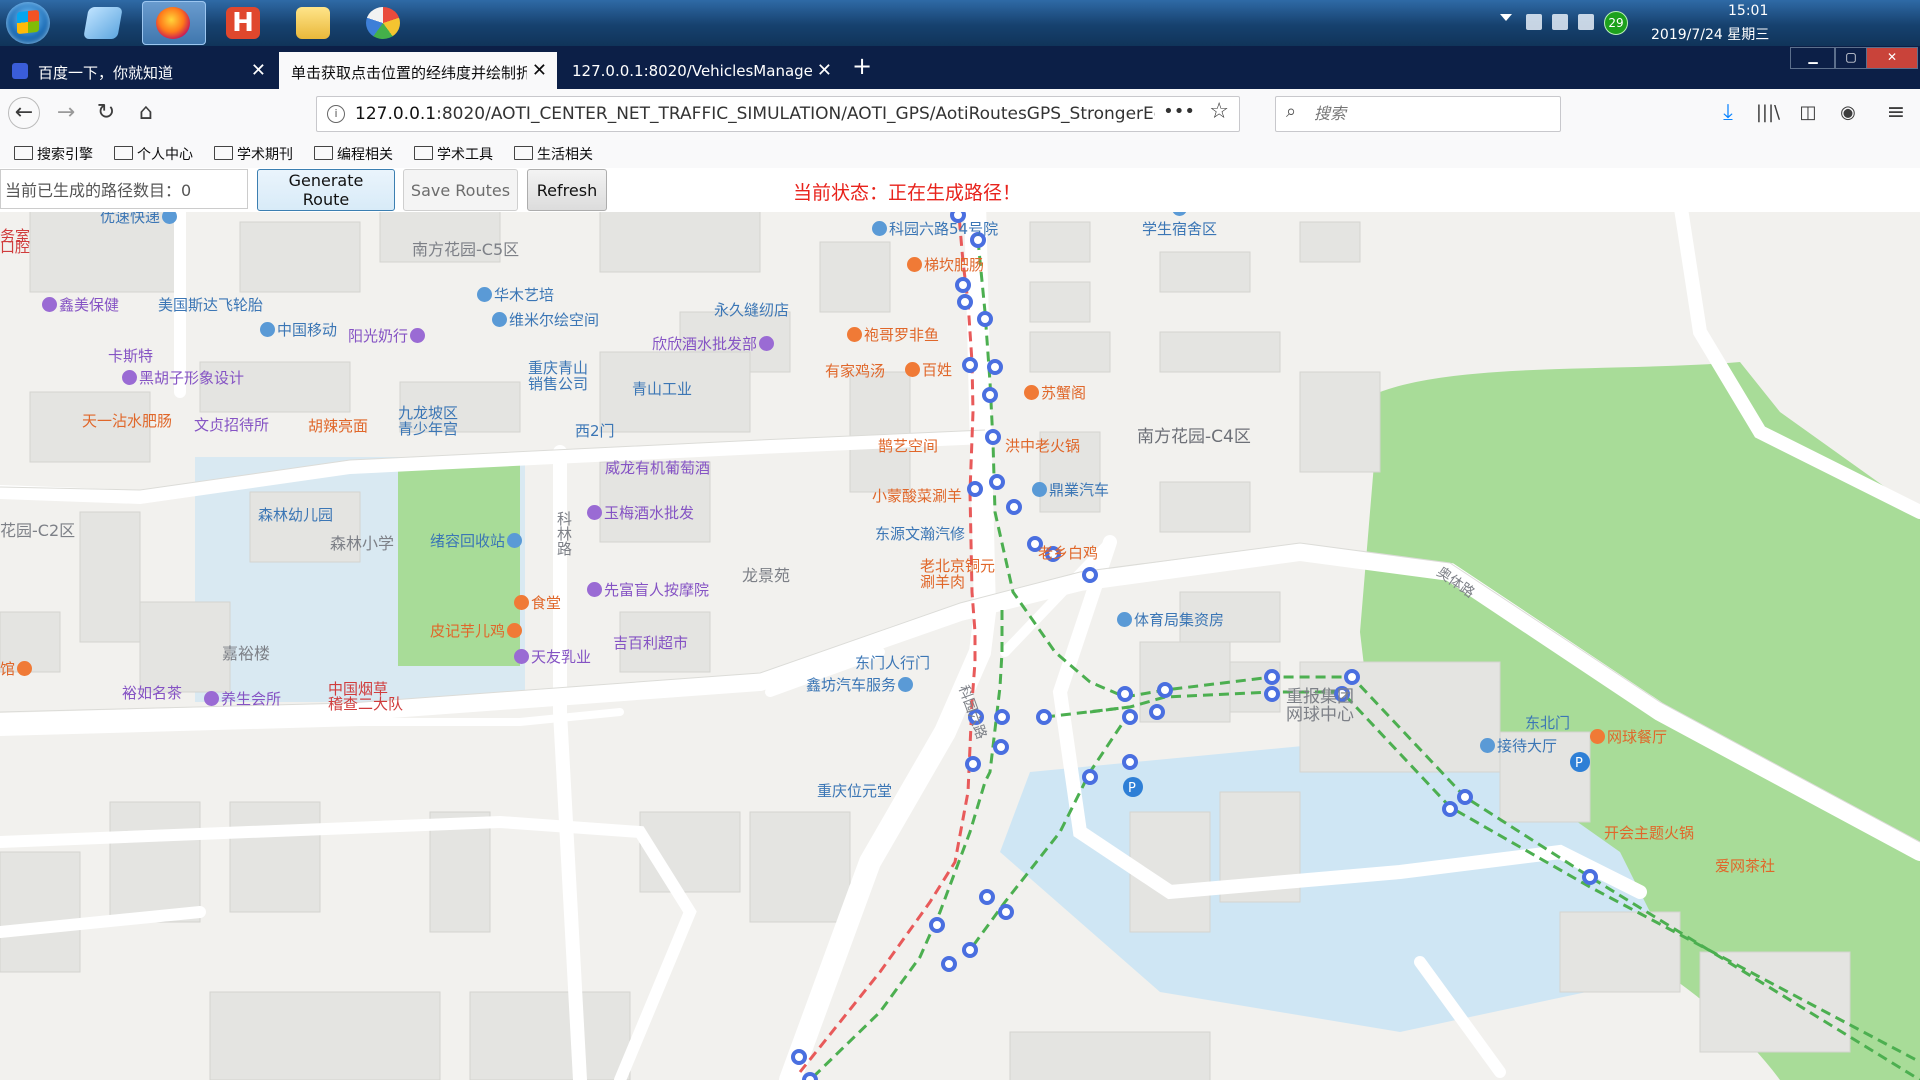 Image resolution: width=1920 pixels, height=1080 pixels. What do you see at coordinates (15, 246) in the screenshot?
I see `poi-label: 口腔` at bounding box center [15, 246].